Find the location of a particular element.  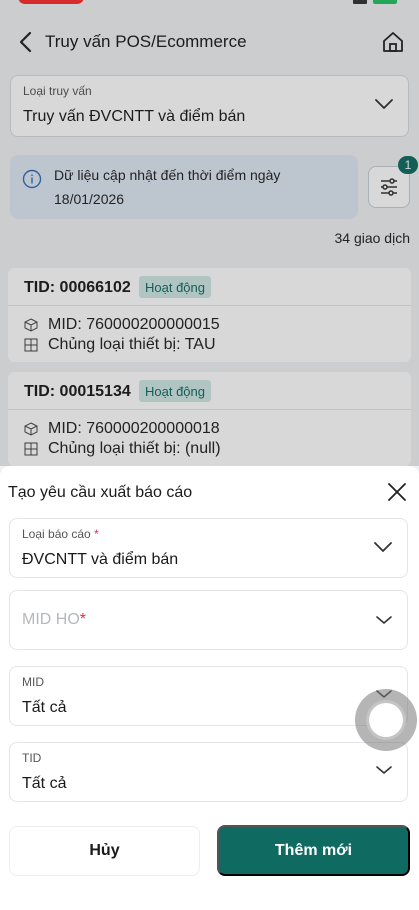

close-icon is located at coordinates (397, 492).